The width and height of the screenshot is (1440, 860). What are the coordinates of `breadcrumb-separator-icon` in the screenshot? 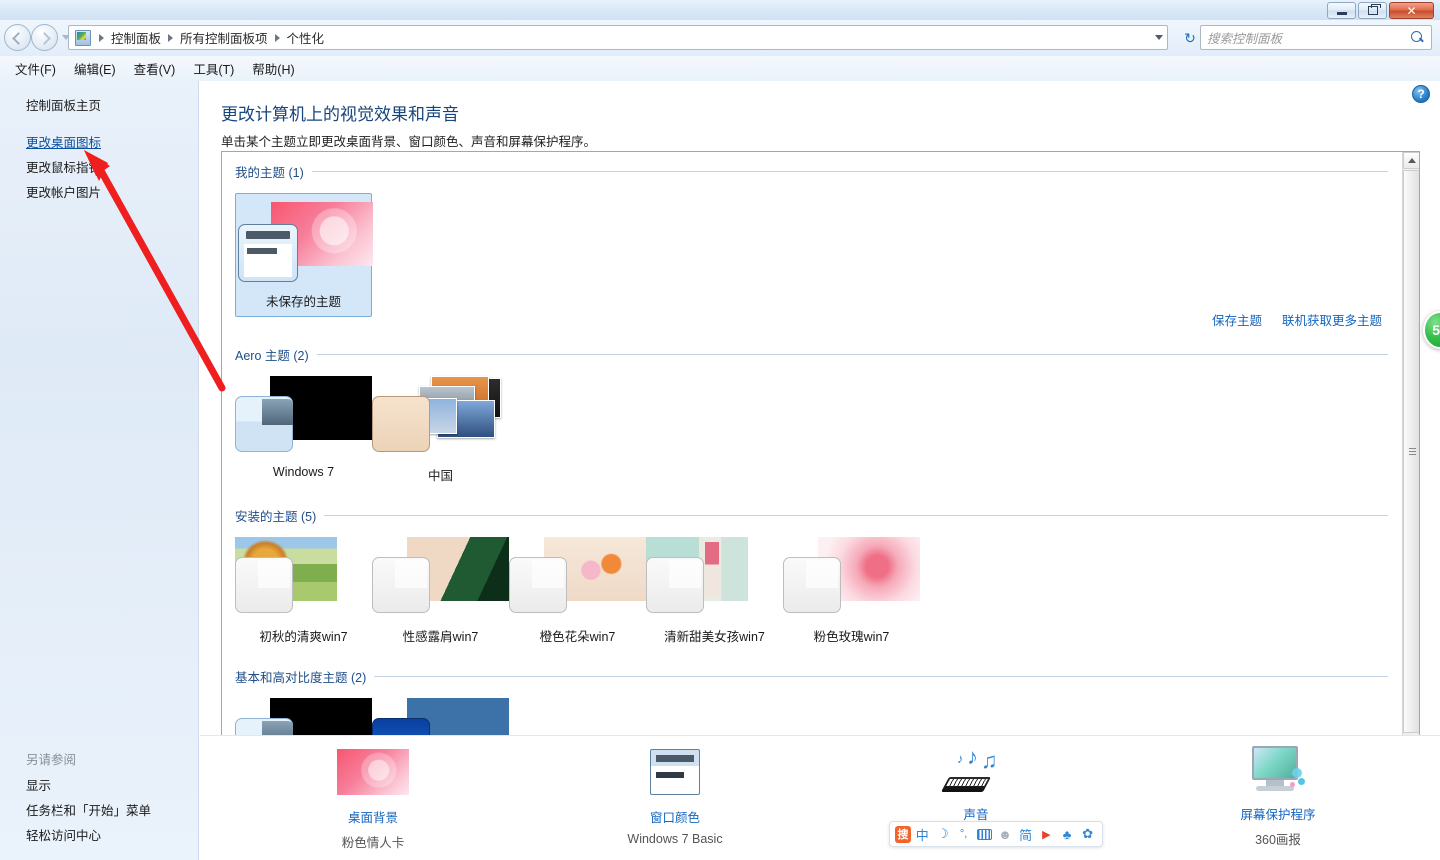 It's located at (171, 37).